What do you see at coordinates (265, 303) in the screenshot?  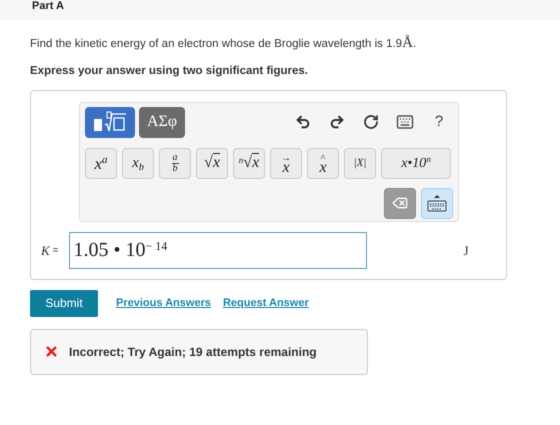 I see `request-answer-link: Request Answer` at bounding box center [265, 303].